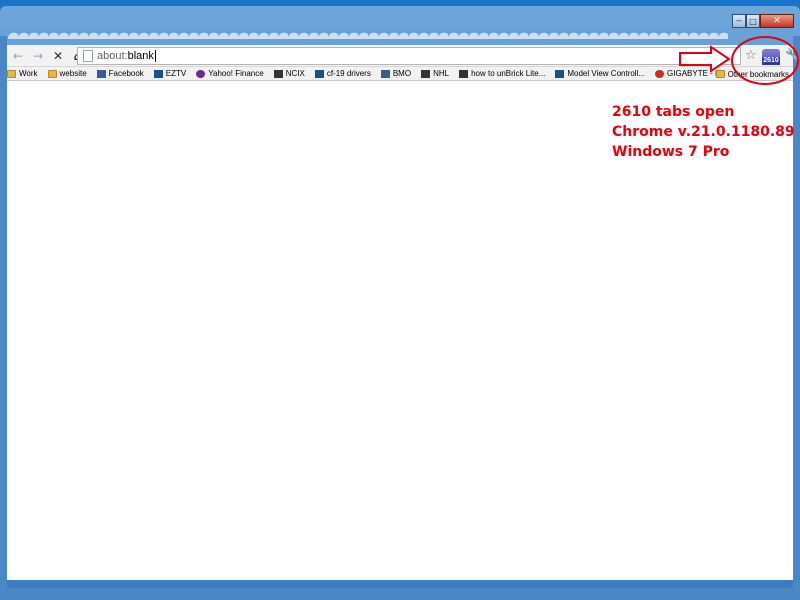 This screenshot has width=800, height=600. Describe the element at coordinates (705, 59) in the screenshot. I see `annotation-arrow-icon` at that location.